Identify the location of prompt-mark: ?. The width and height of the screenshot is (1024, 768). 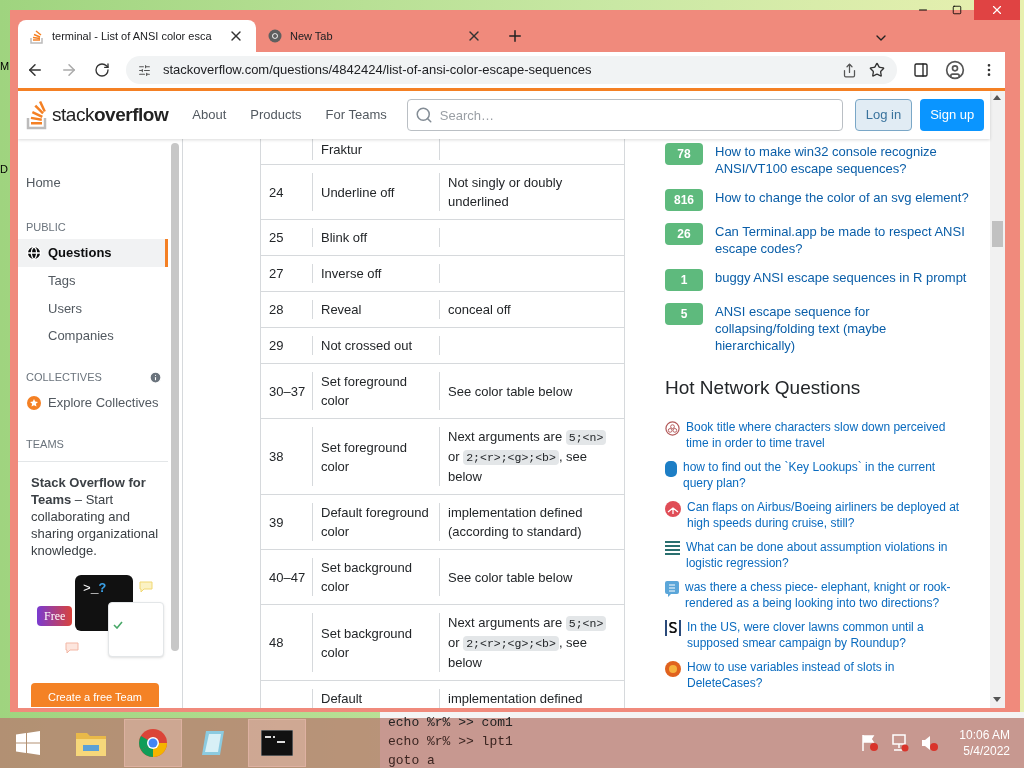
(102, 588).